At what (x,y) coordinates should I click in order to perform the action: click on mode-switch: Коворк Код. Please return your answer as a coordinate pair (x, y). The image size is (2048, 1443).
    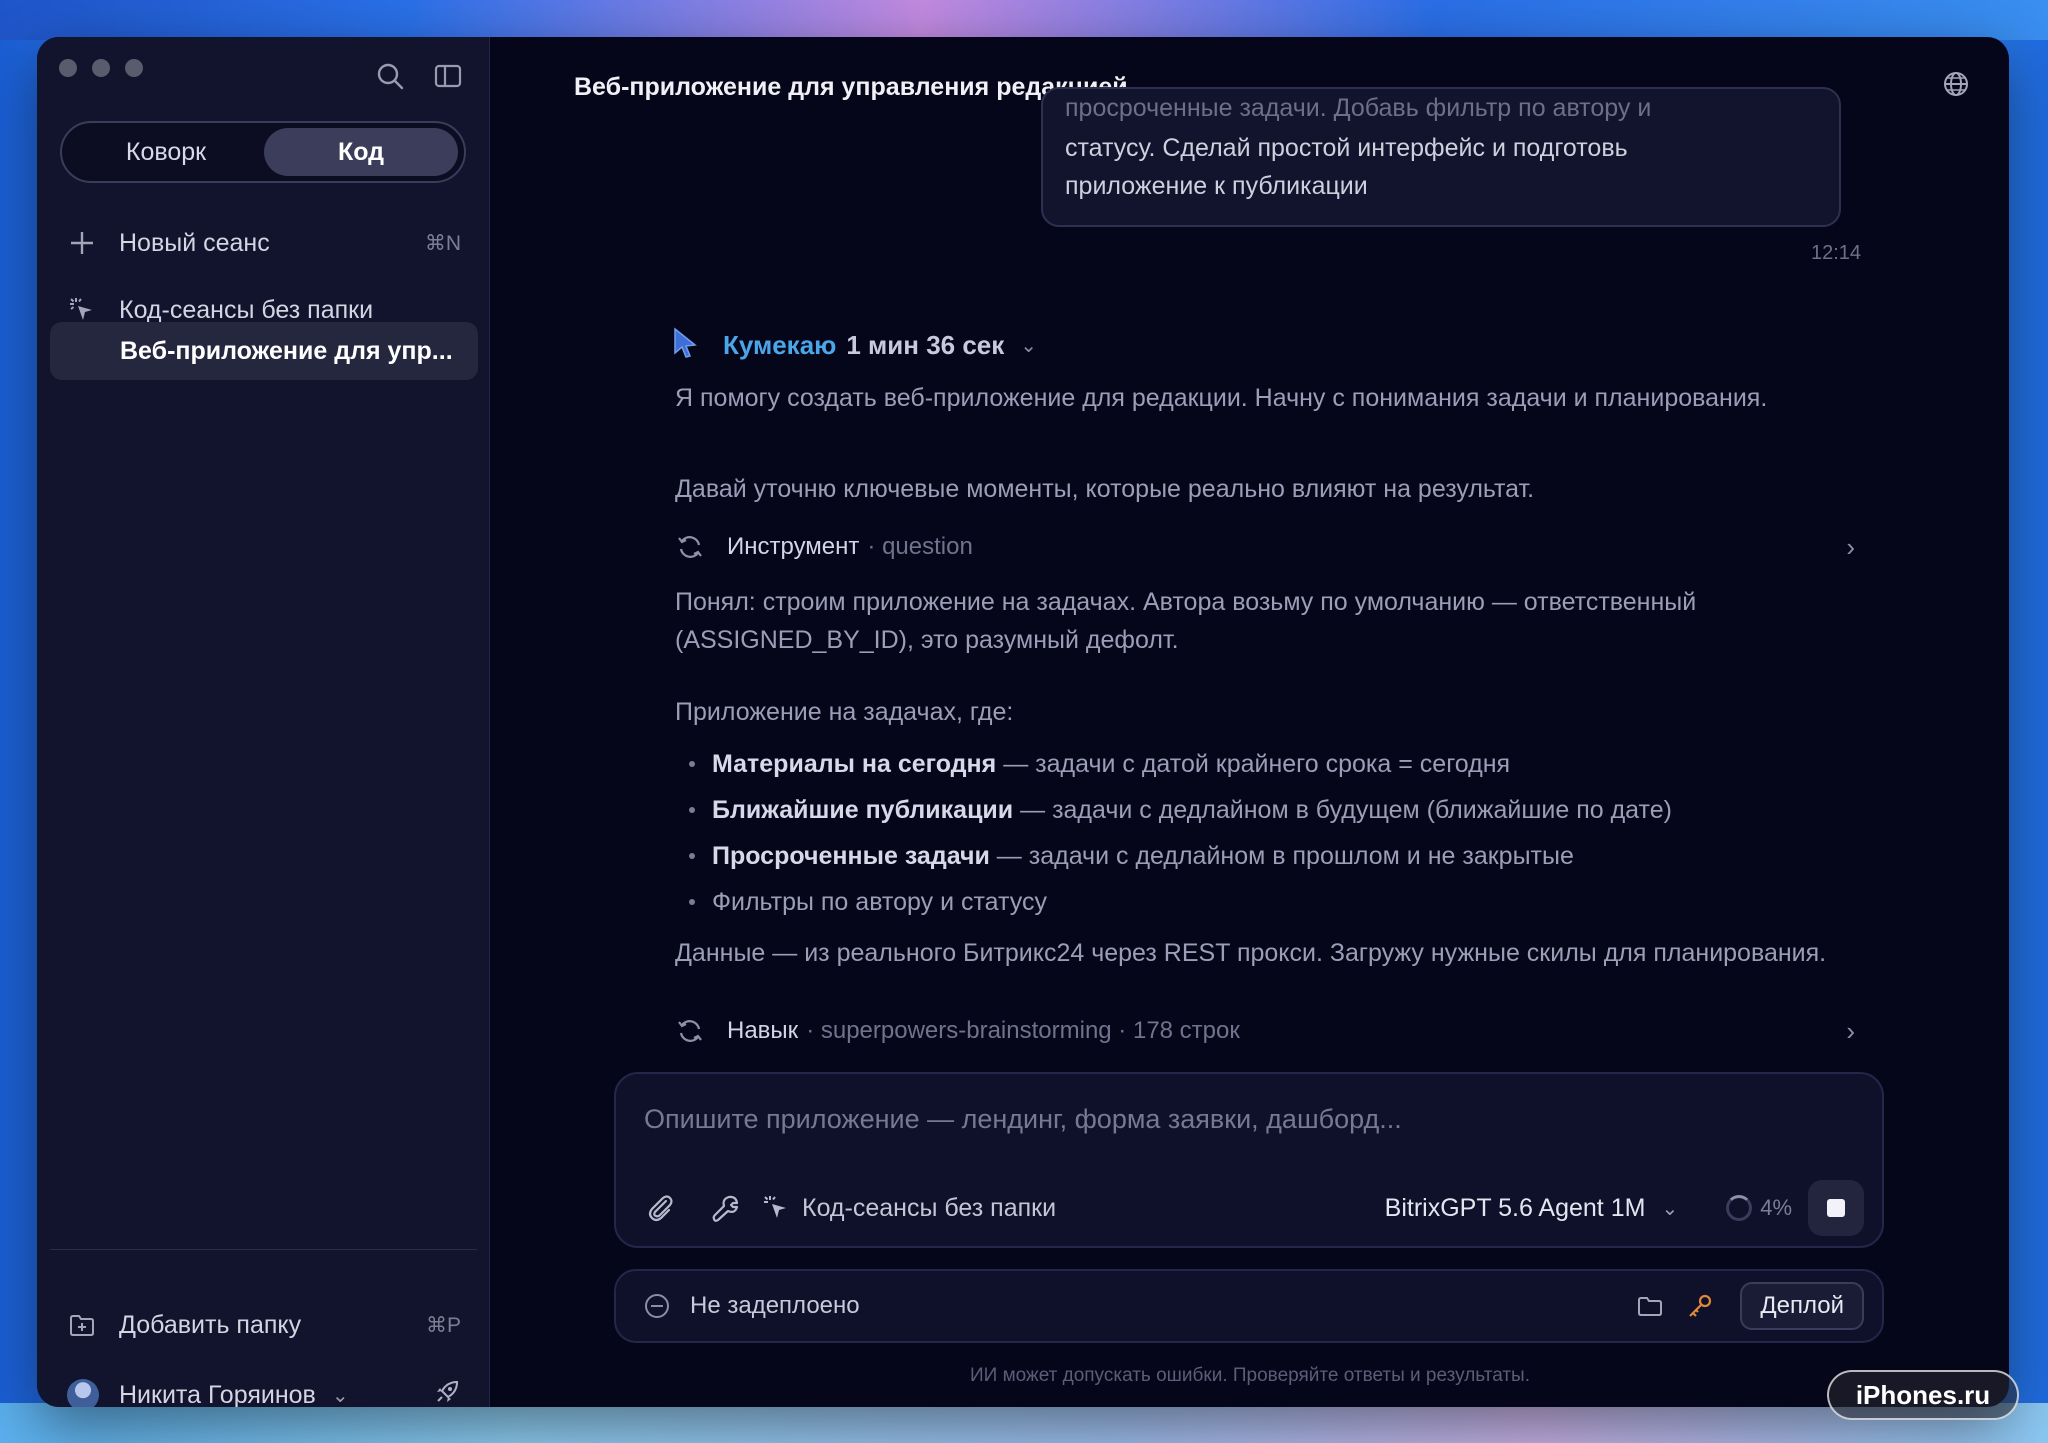
    Looking at the image, I should click on (263, 152).